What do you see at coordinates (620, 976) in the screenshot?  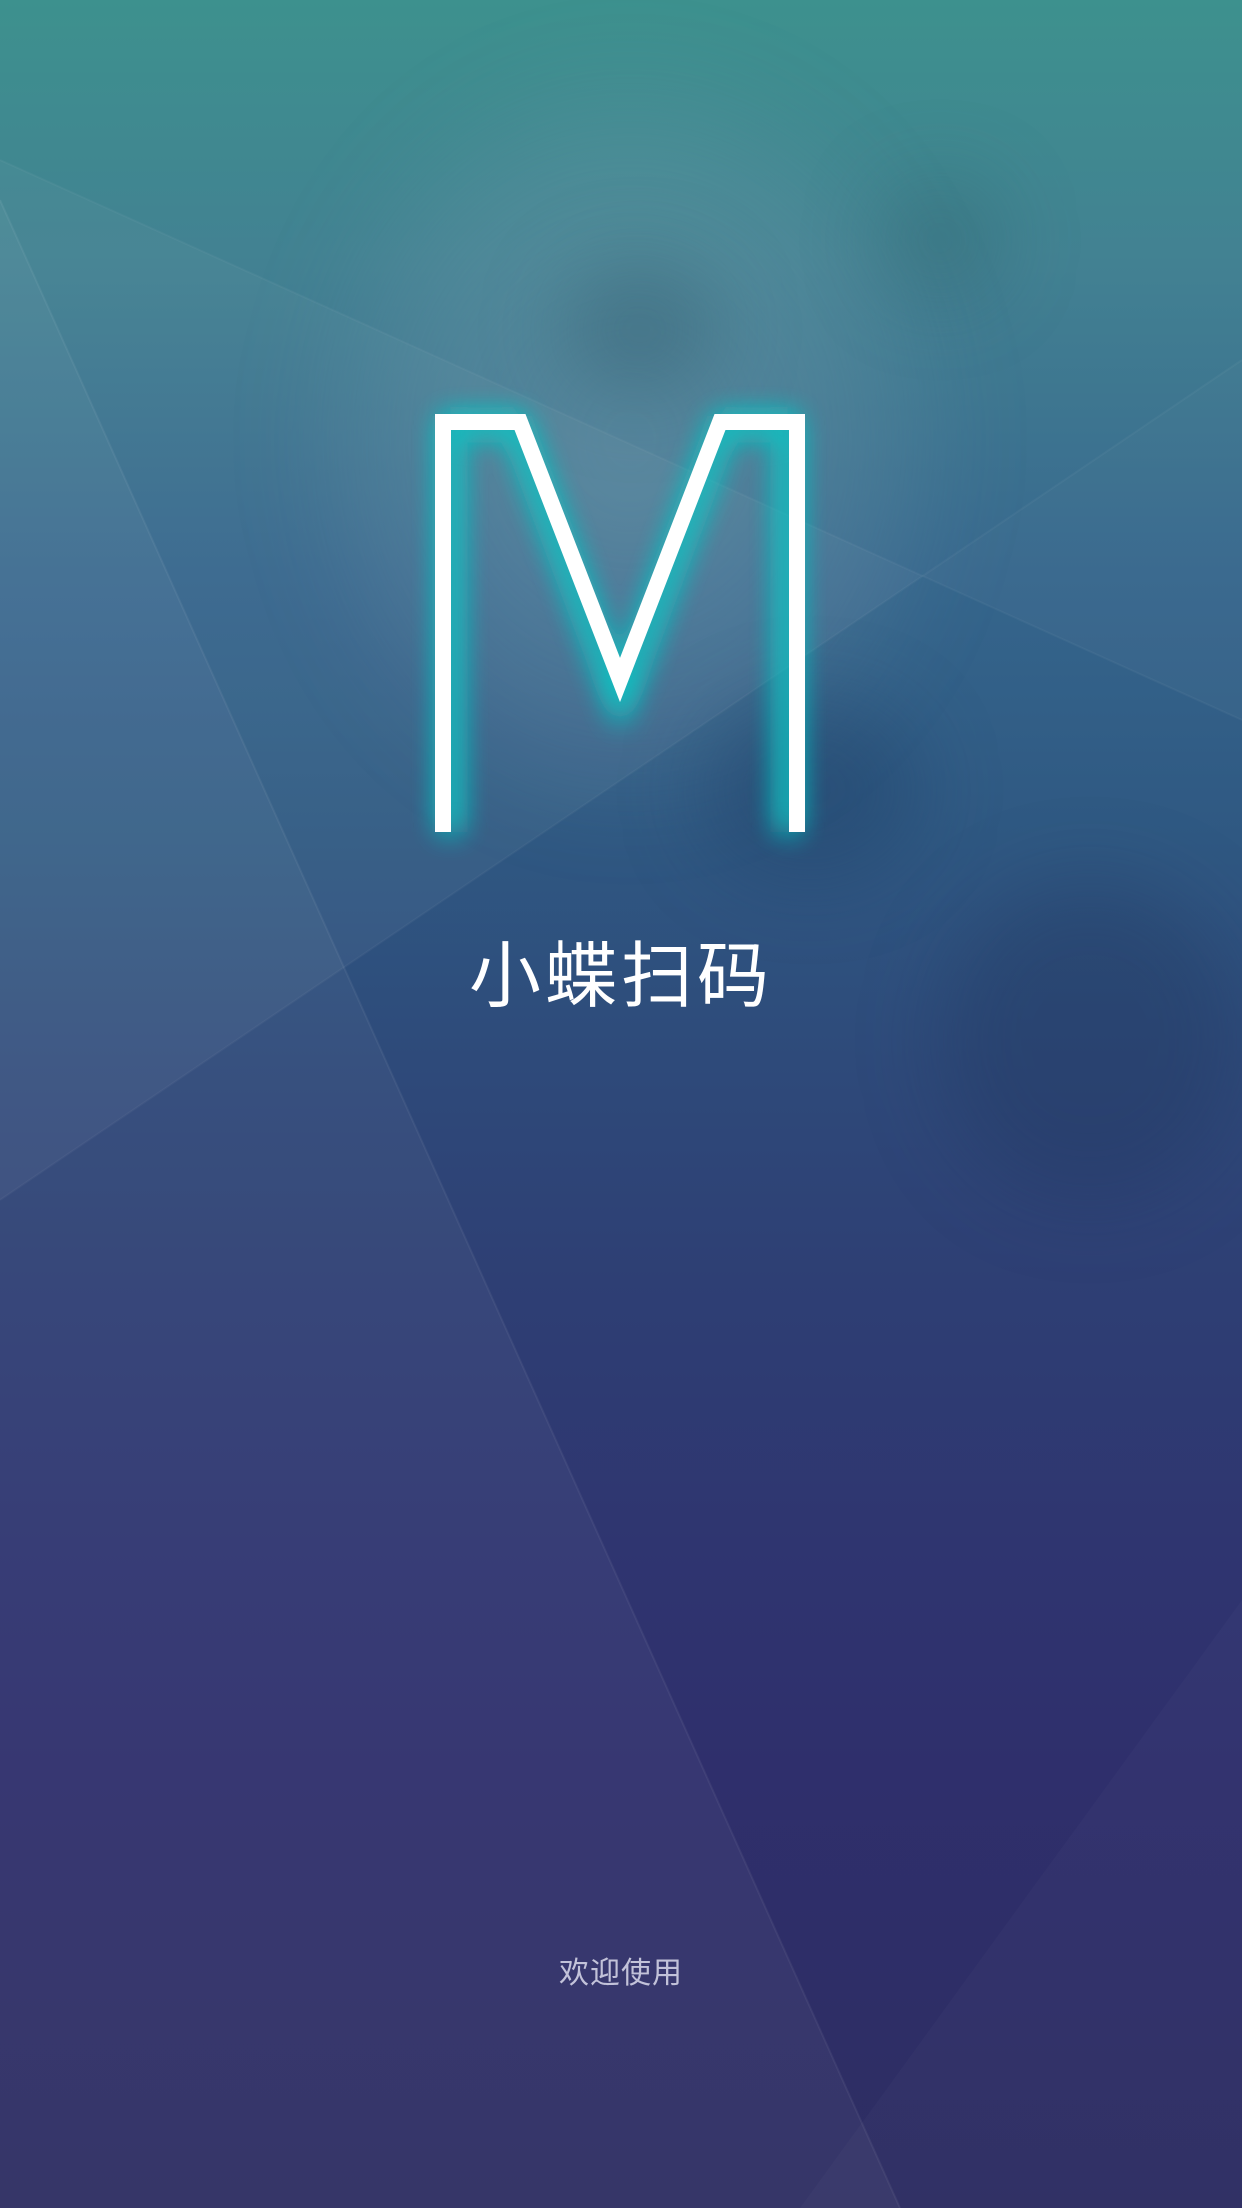 I see `app-name-title: 小蝶扫码` at bounding box center [620, 976].